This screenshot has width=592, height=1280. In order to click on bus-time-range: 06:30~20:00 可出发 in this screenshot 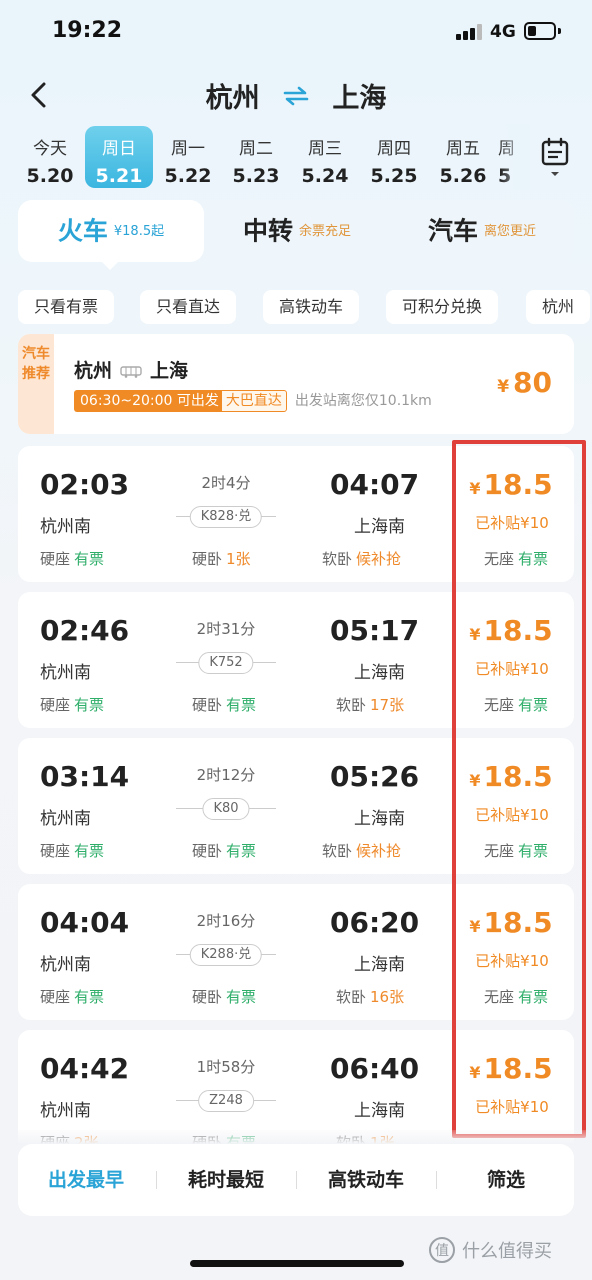, I will do `click(149, 401)`.